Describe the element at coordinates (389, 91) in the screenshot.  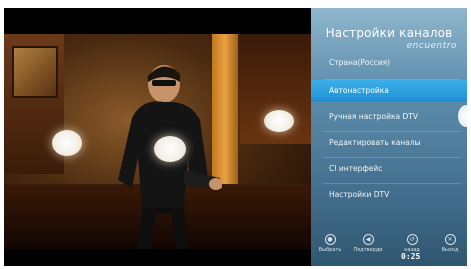
I see `menu-item-auto-tuning: Автонастройка` at that location.